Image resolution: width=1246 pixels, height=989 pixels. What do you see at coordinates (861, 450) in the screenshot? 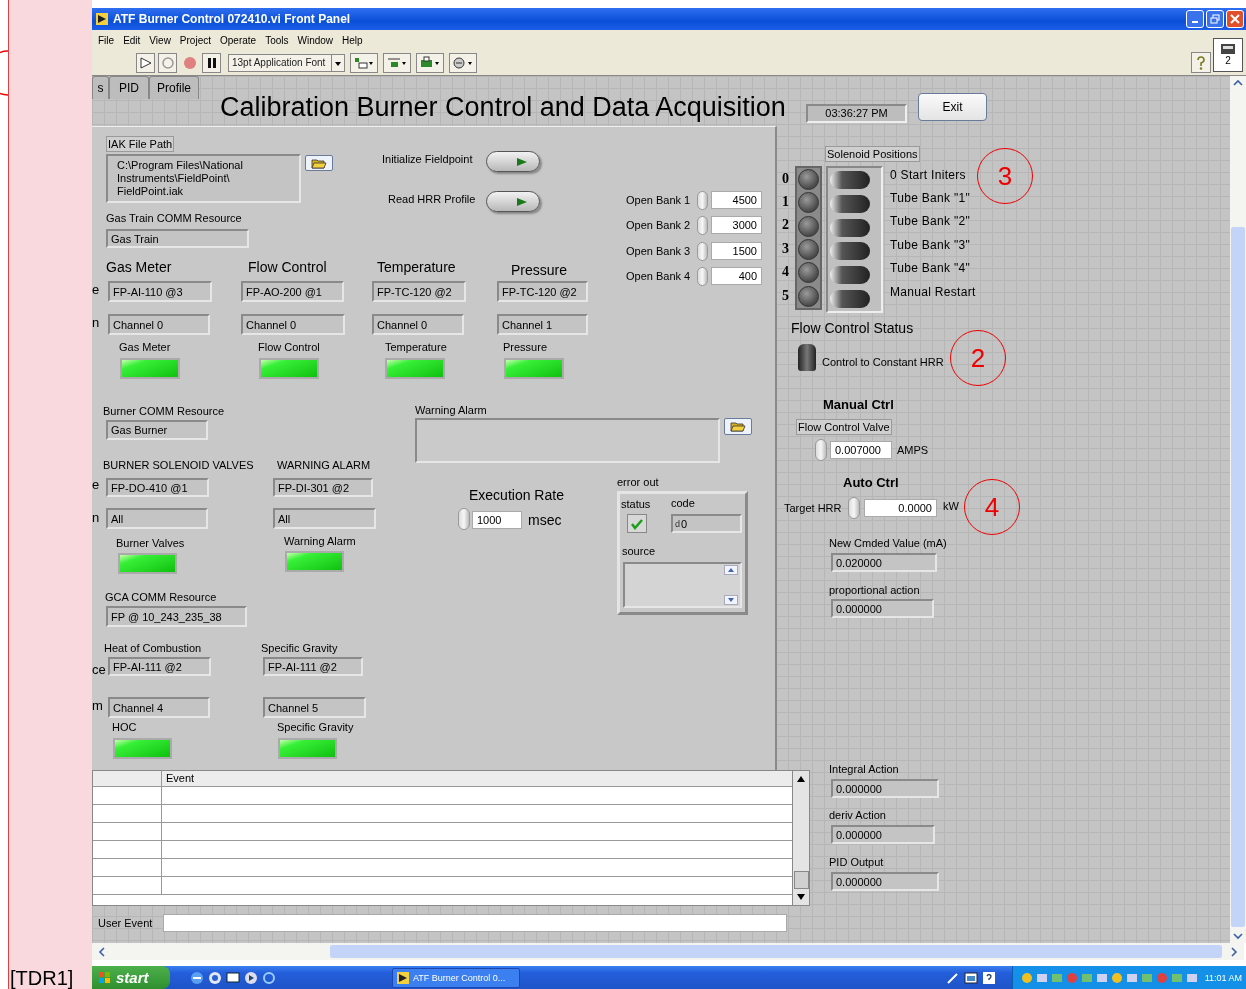
I see `numeric-field: 0.007000` at bounding box center [861, 450].